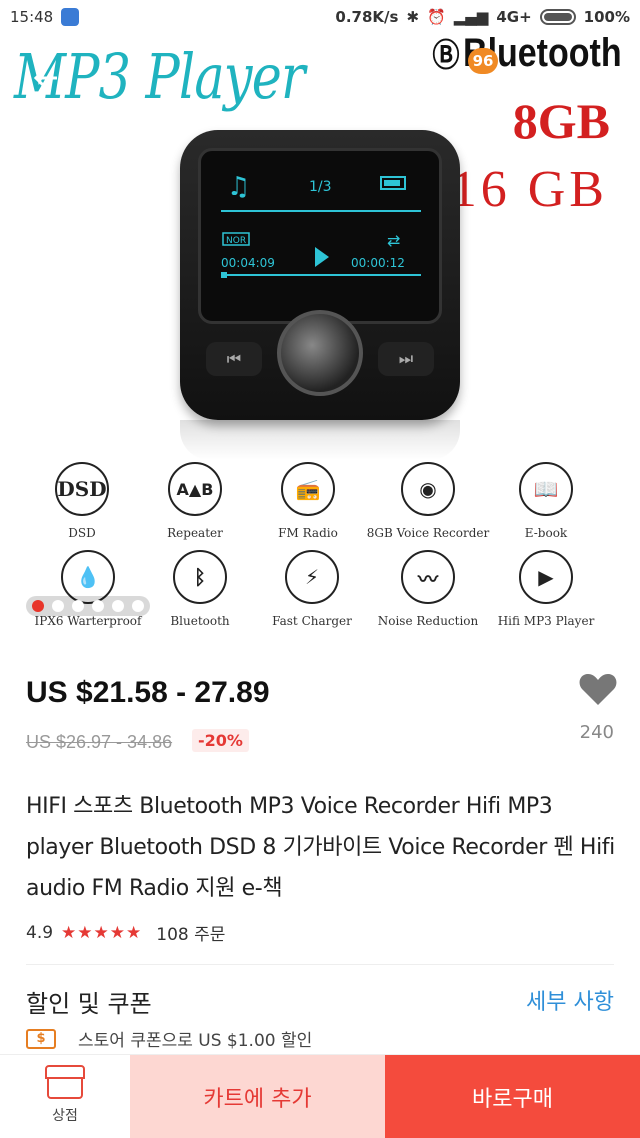 This screenshot has width=640, height=1138. What do you see at coordinates (428, 489) in the screenshot?
I see `speaker-icon: ◉` at bounding box center [428, 489].